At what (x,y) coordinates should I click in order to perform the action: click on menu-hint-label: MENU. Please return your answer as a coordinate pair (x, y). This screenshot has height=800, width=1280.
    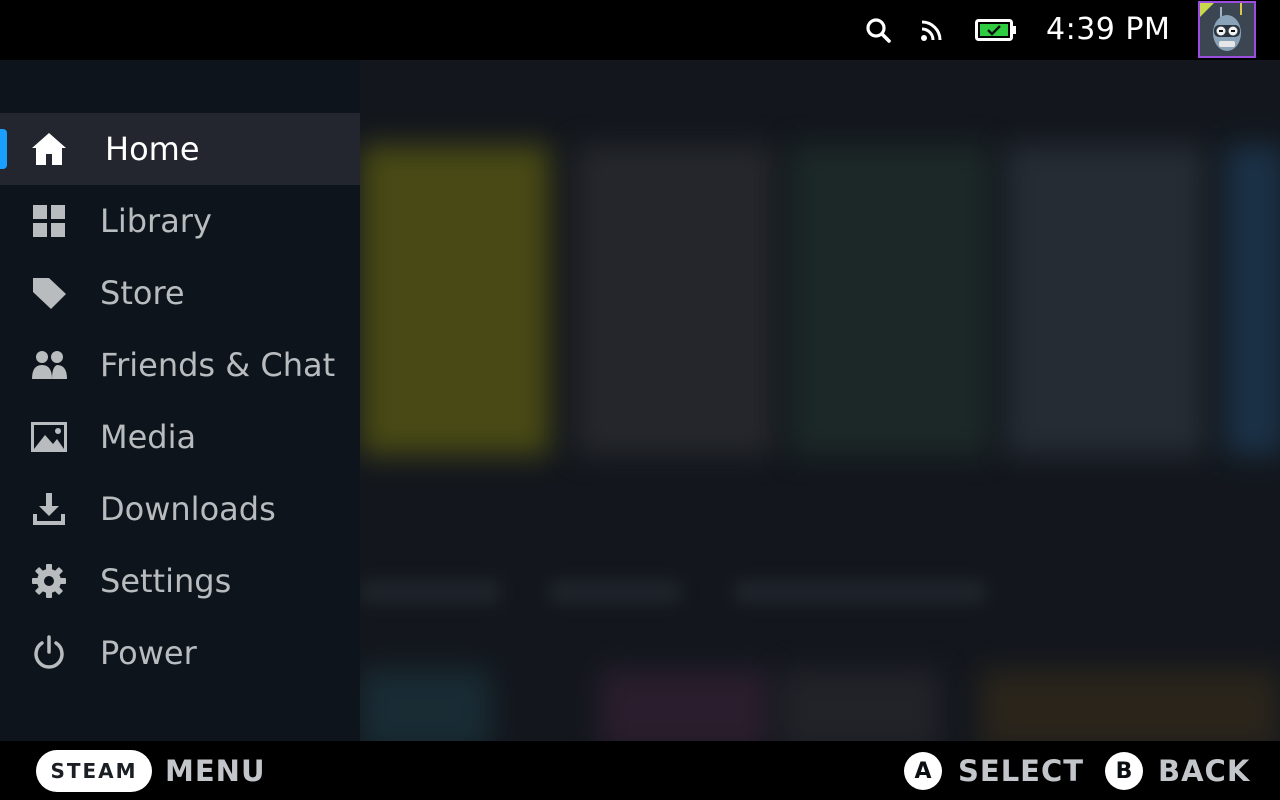
    Looking at the image, I should click on (215, 771).